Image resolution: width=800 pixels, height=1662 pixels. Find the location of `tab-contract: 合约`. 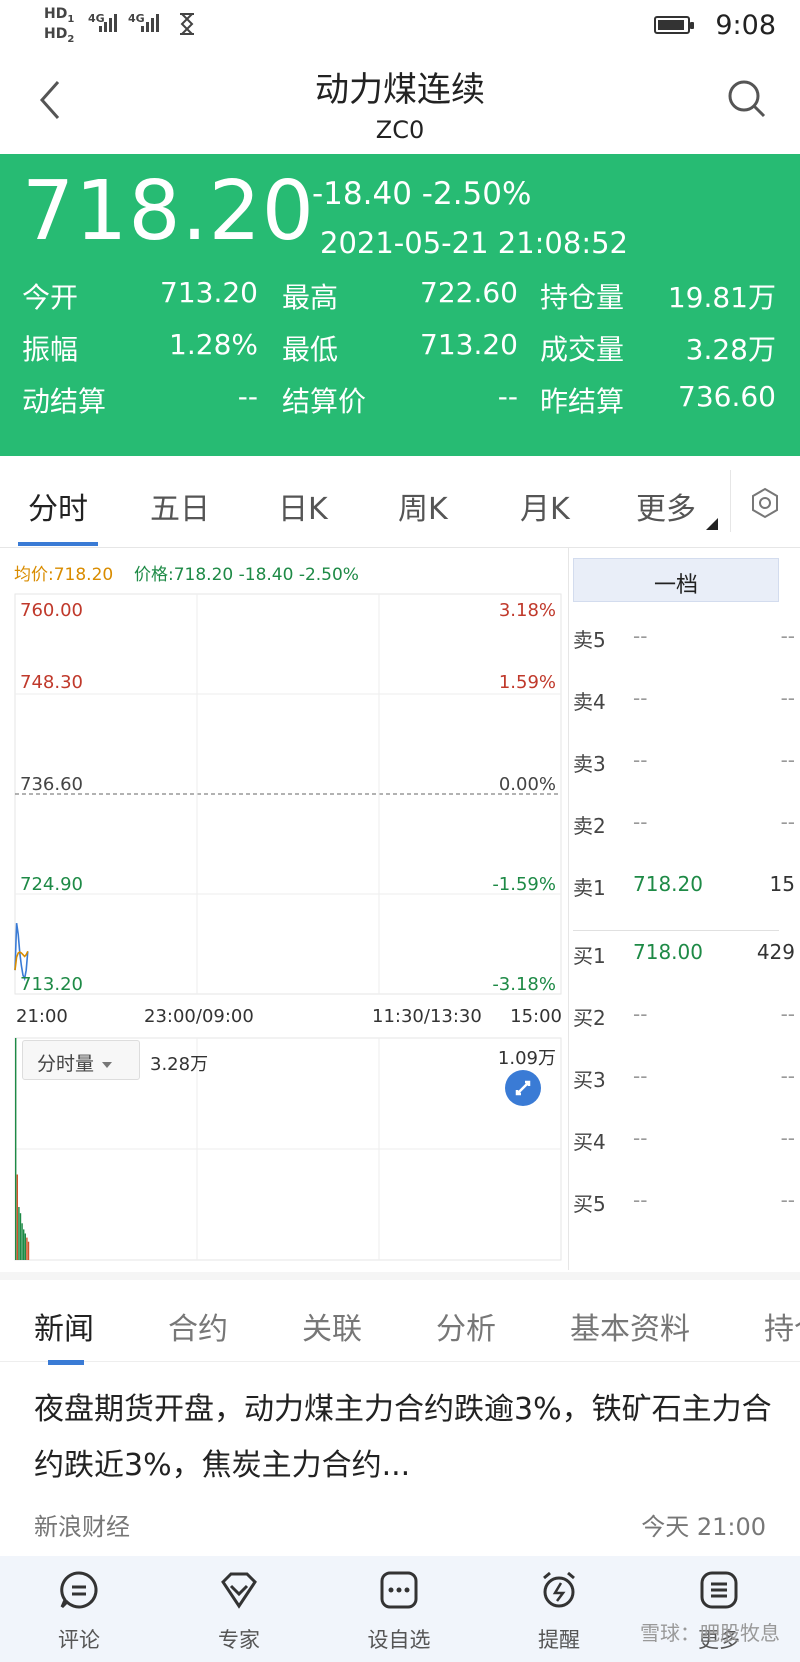

tab-contract: 合约 is located at coordinates (198, 1326).